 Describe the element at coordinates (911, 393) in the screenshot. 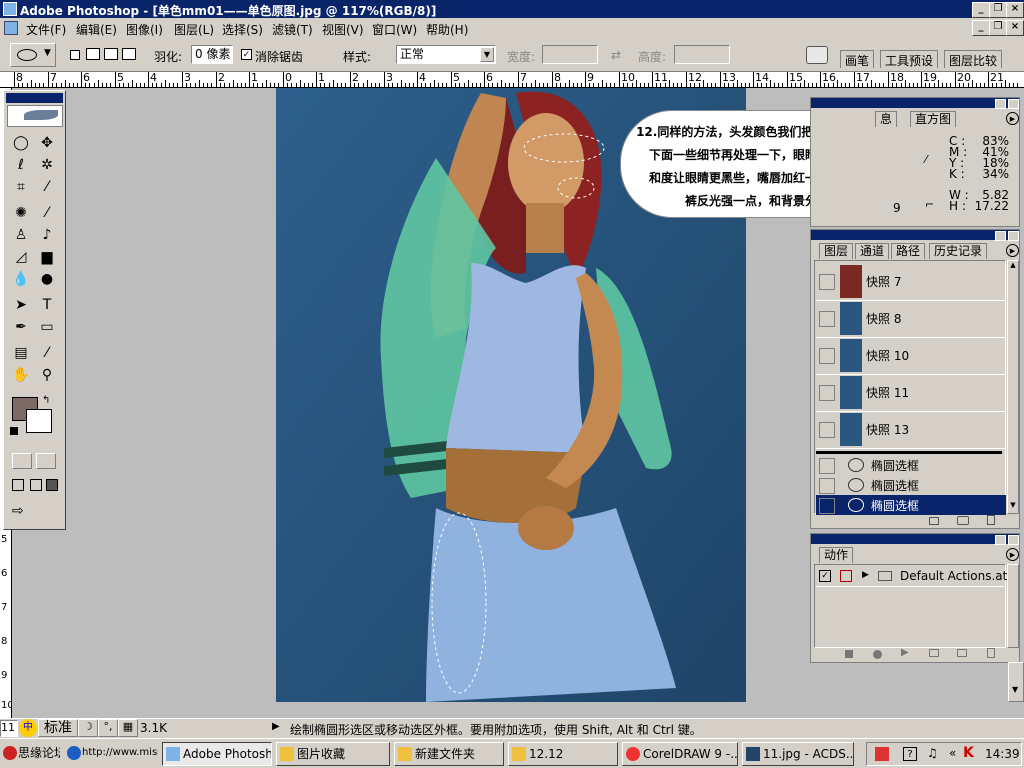

I see `list-item: 快照 11` at that location.